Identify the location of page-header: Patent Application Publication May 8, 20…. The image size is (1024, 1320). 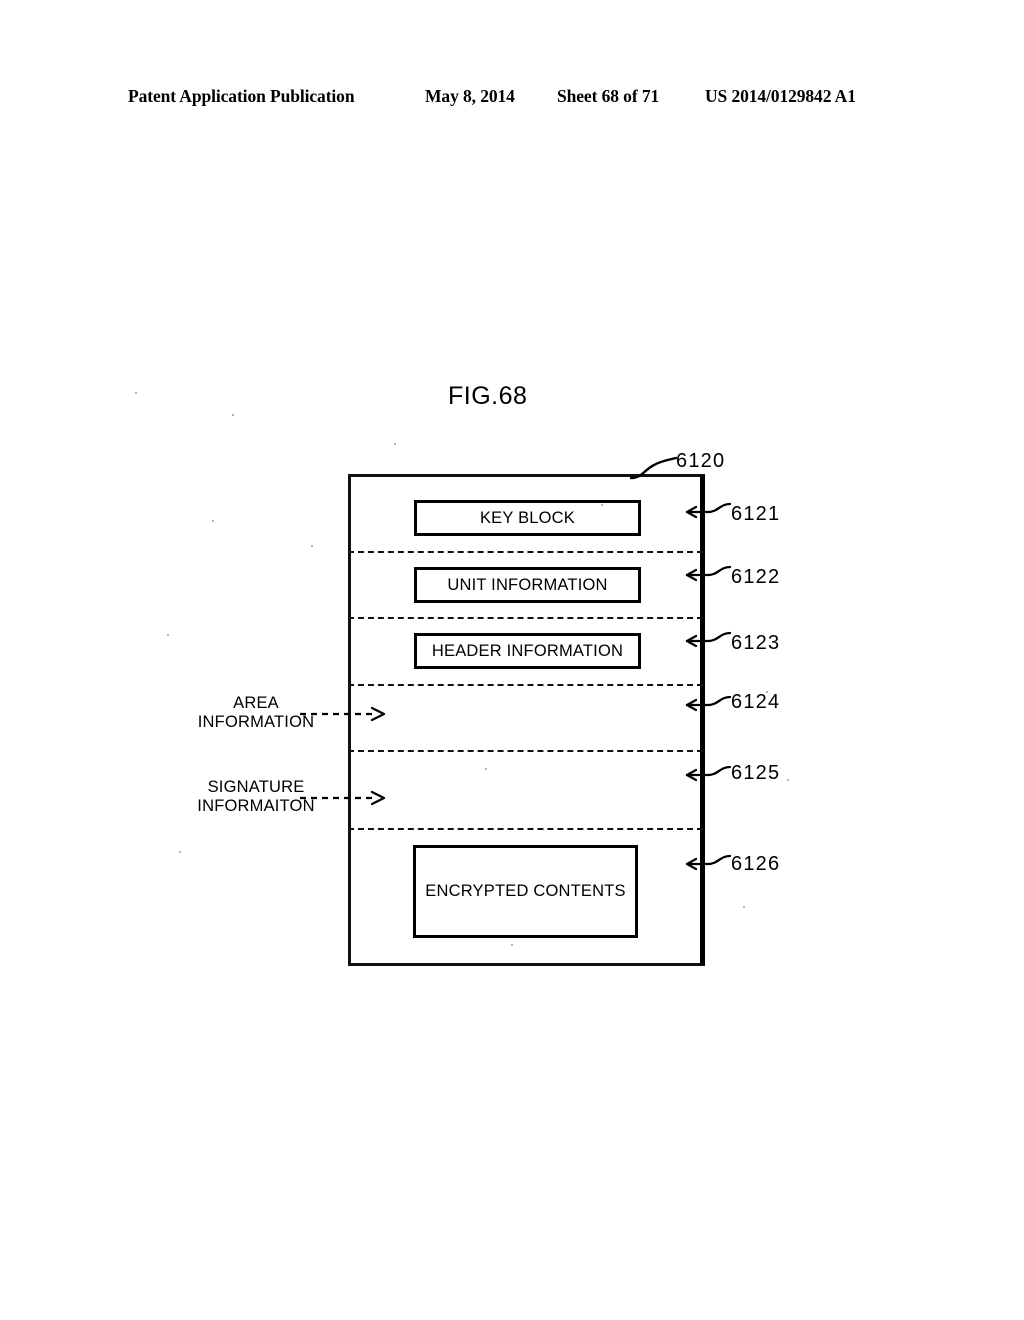
(512, 99).